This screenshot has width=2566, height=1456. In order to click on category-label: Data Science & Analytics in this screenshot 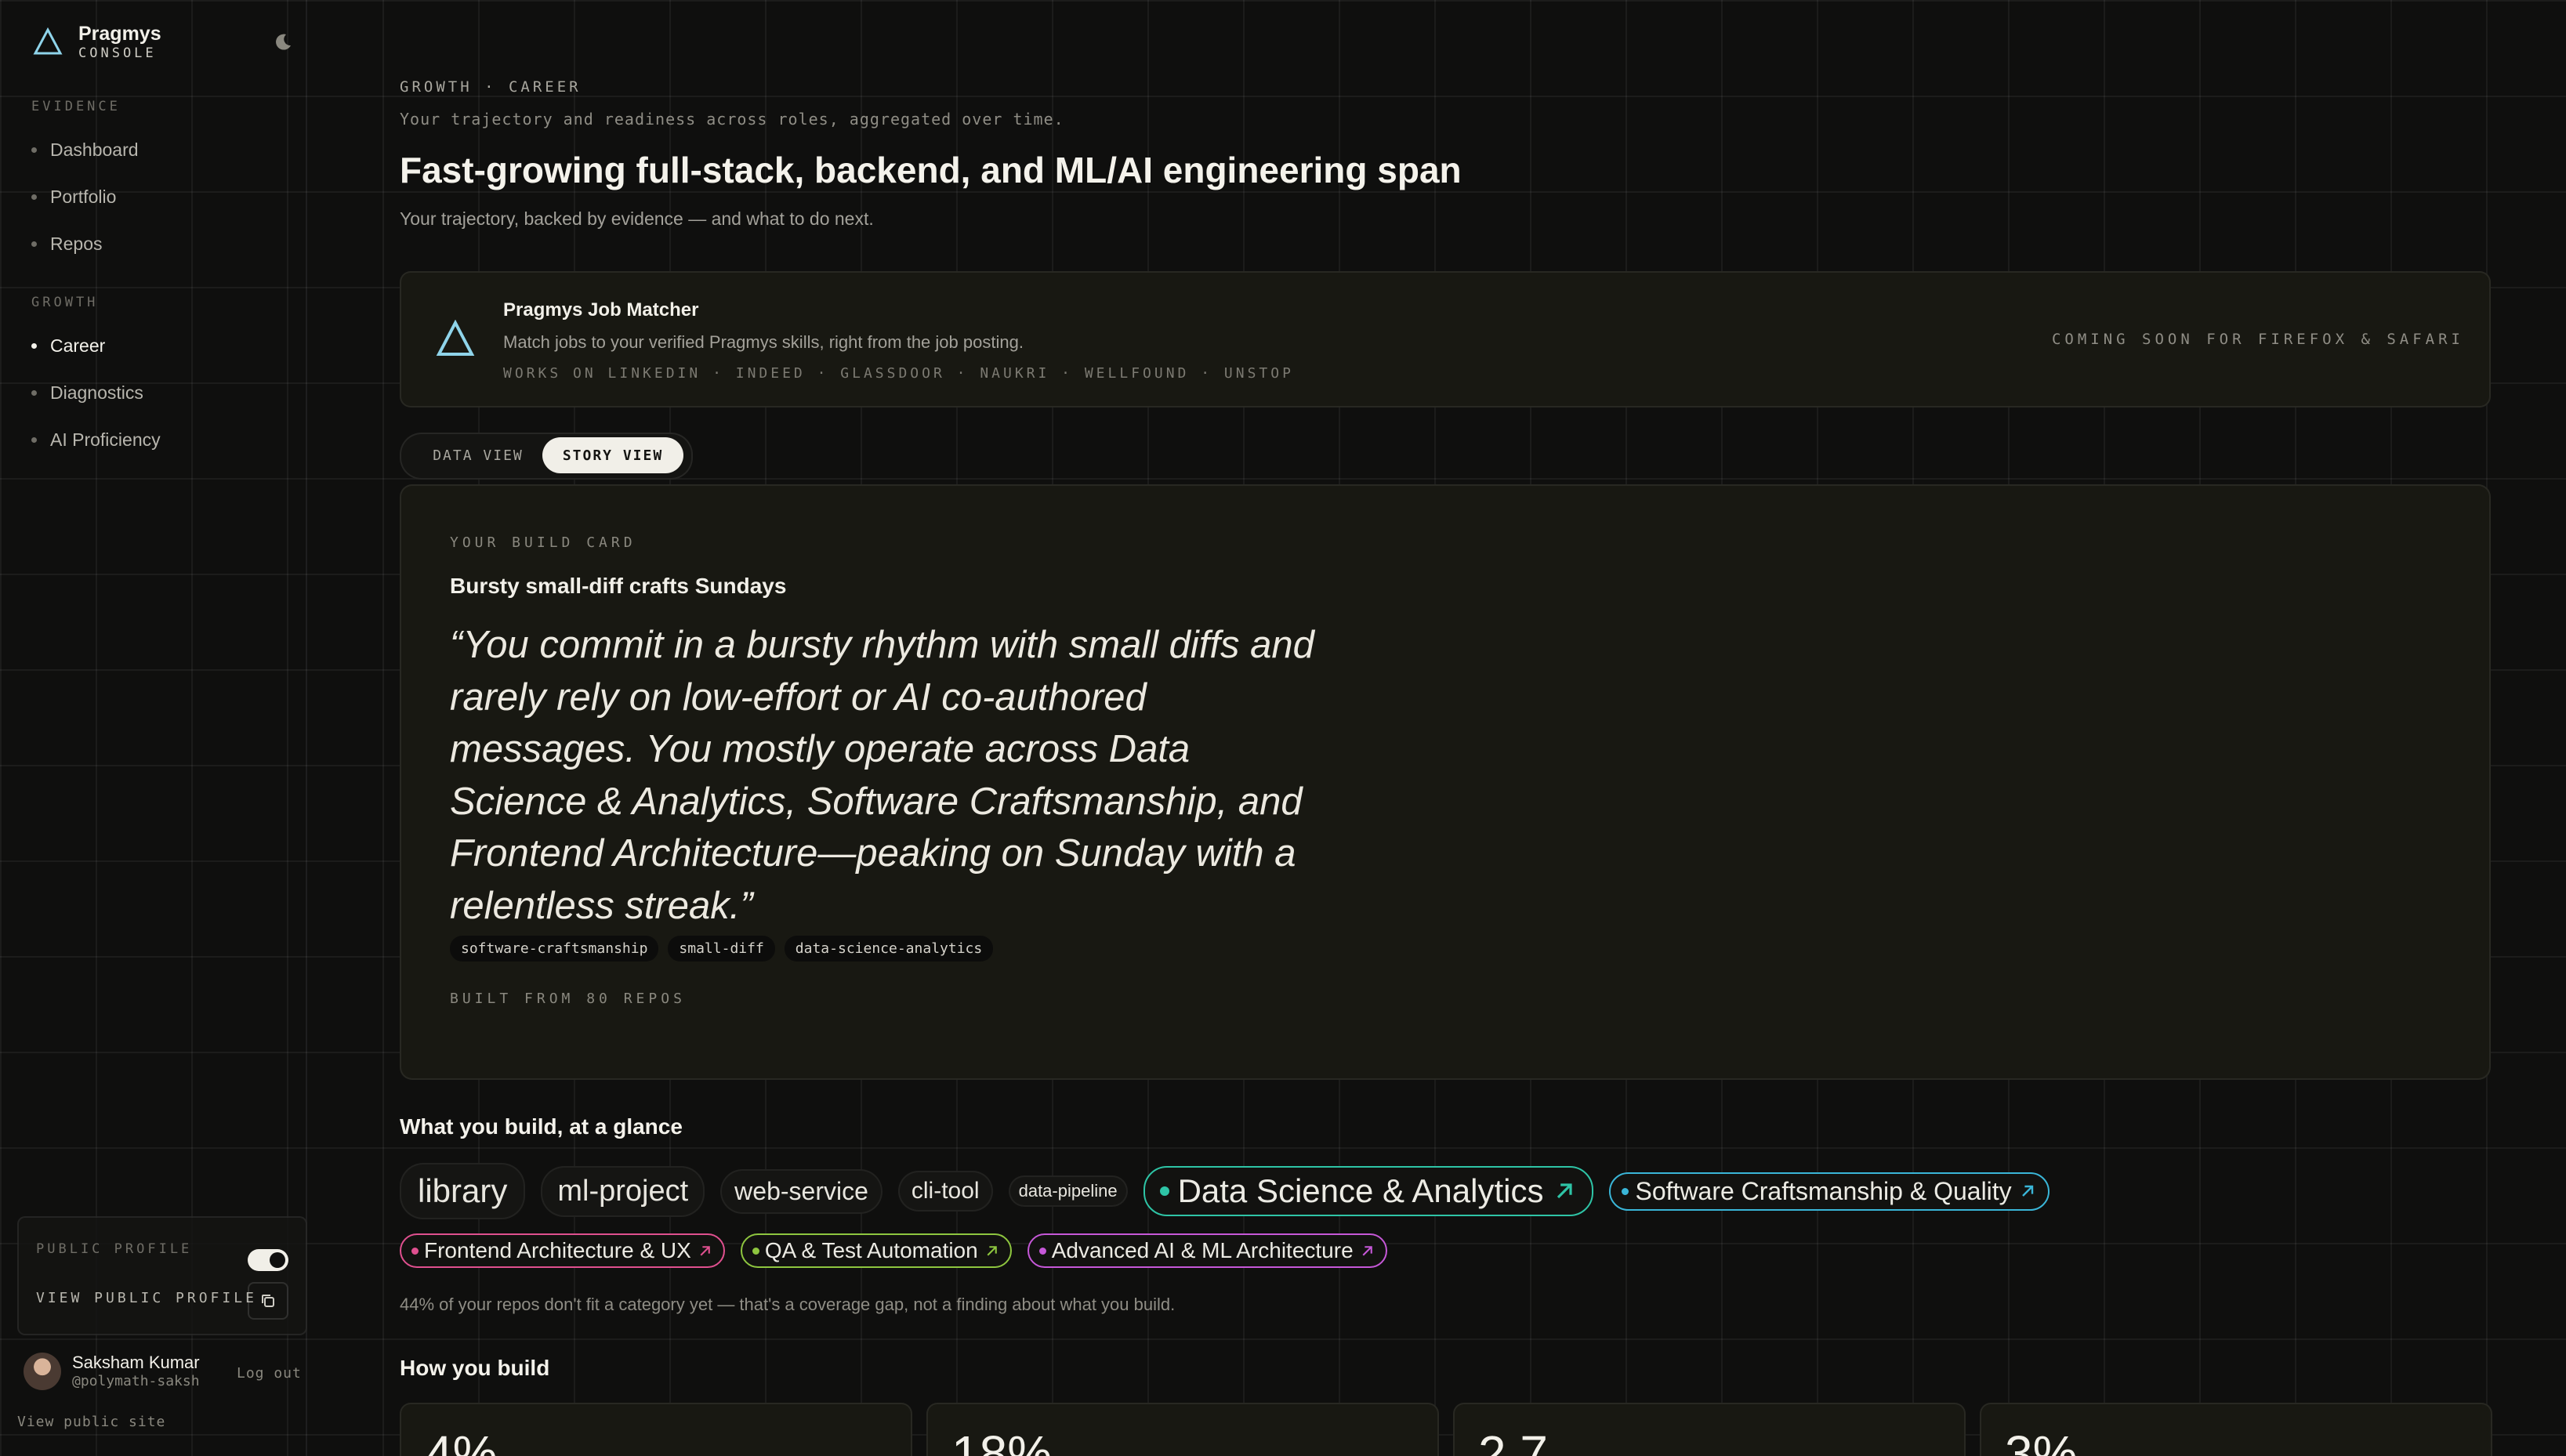, I will do `click(1361, 1190)`.